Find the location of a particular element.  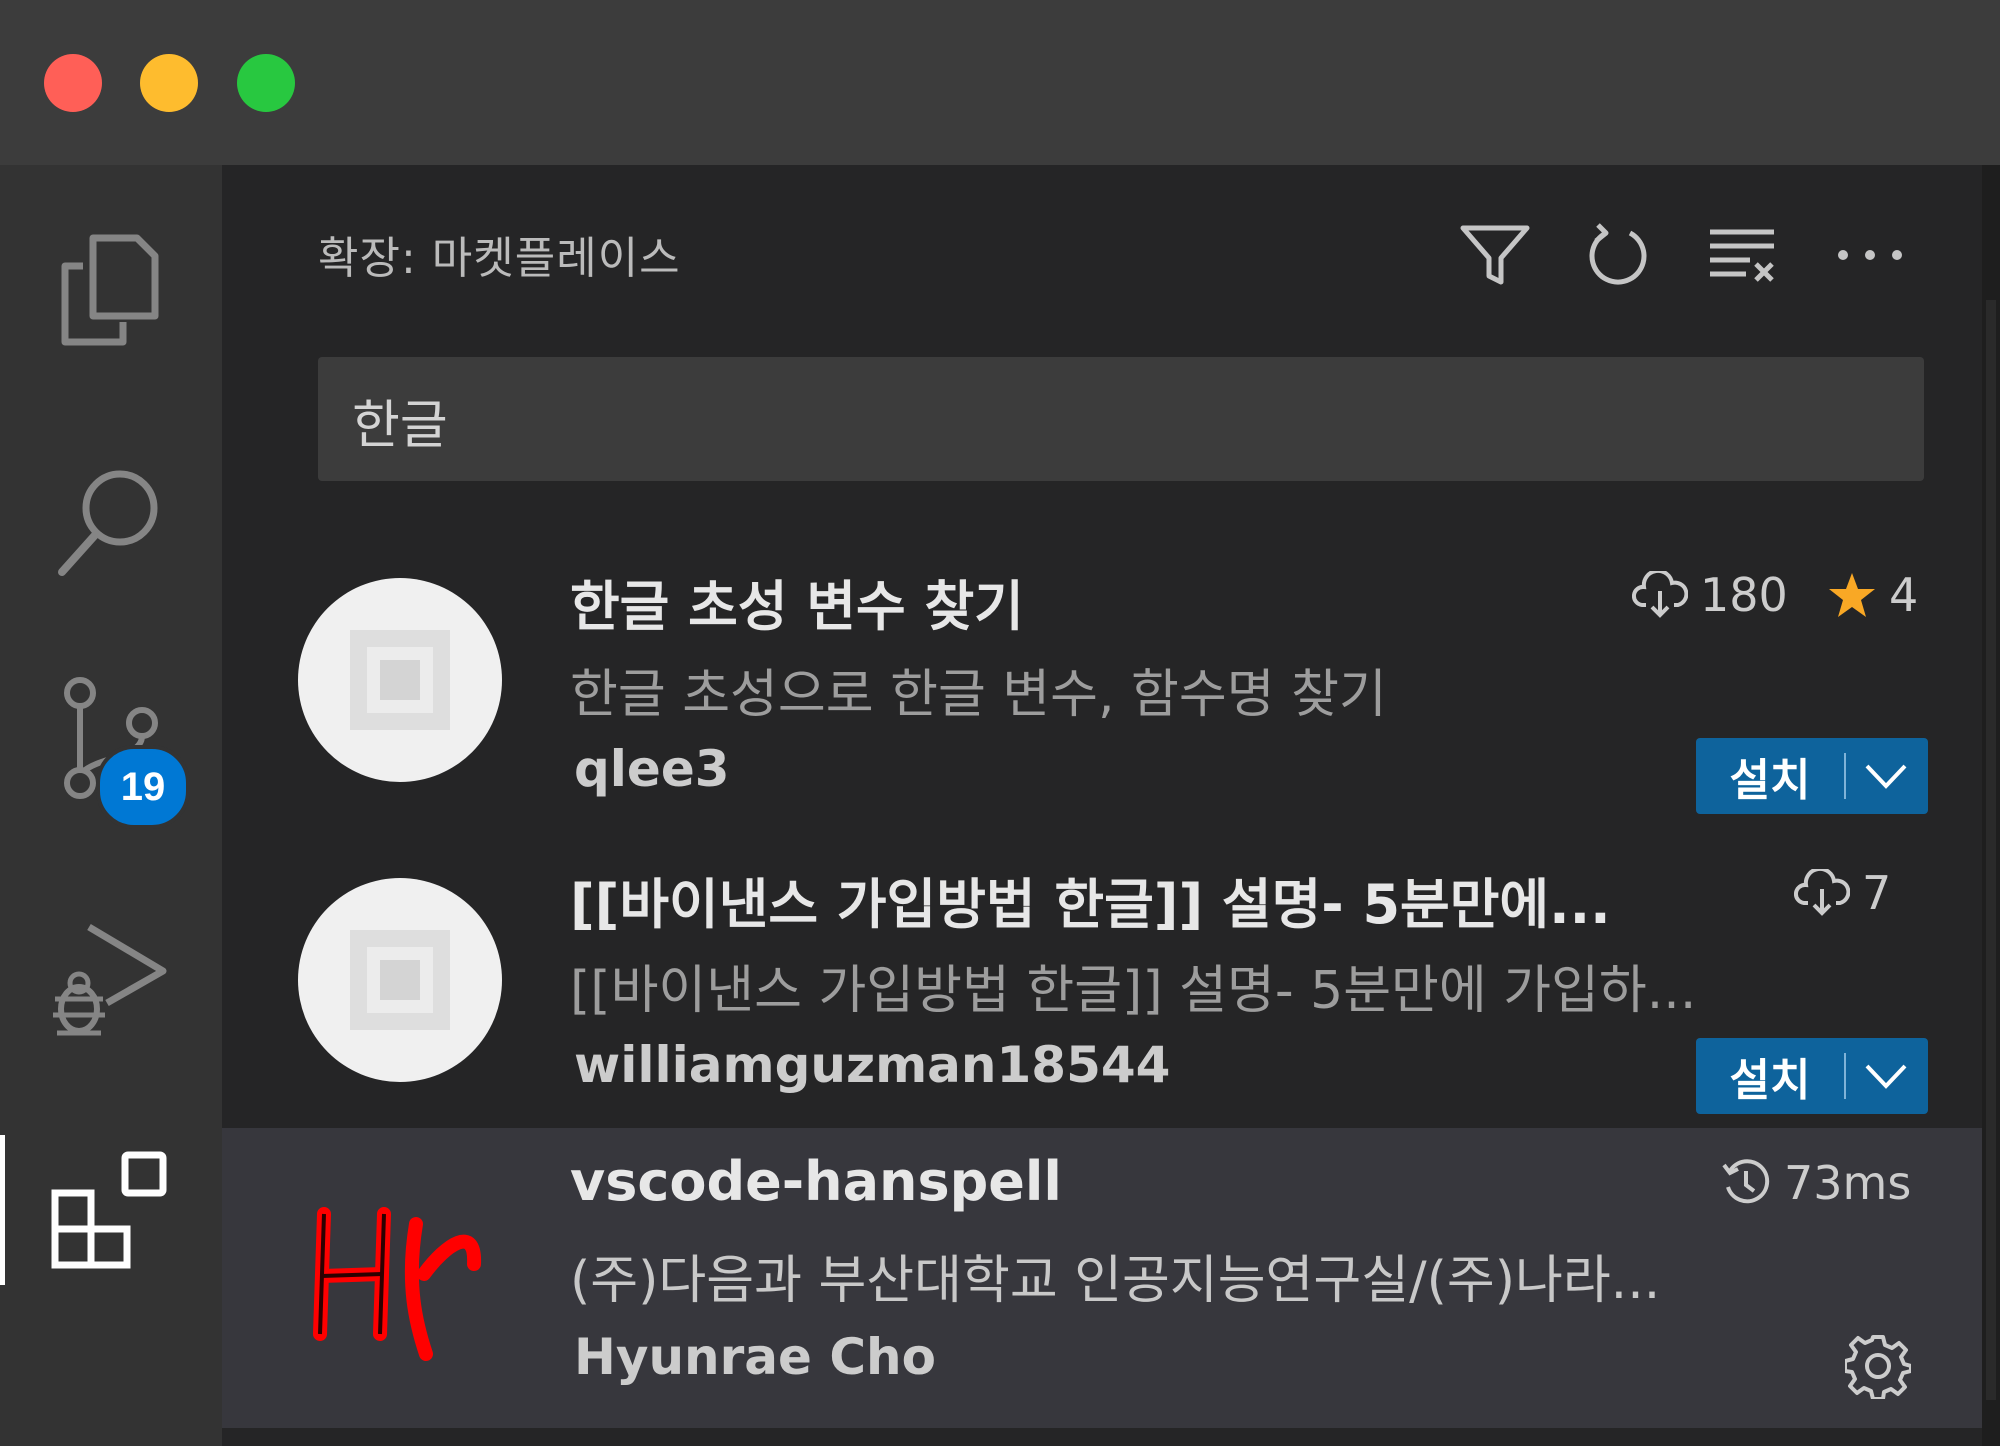

refresh-icon is located at coordinates (1618, 254).